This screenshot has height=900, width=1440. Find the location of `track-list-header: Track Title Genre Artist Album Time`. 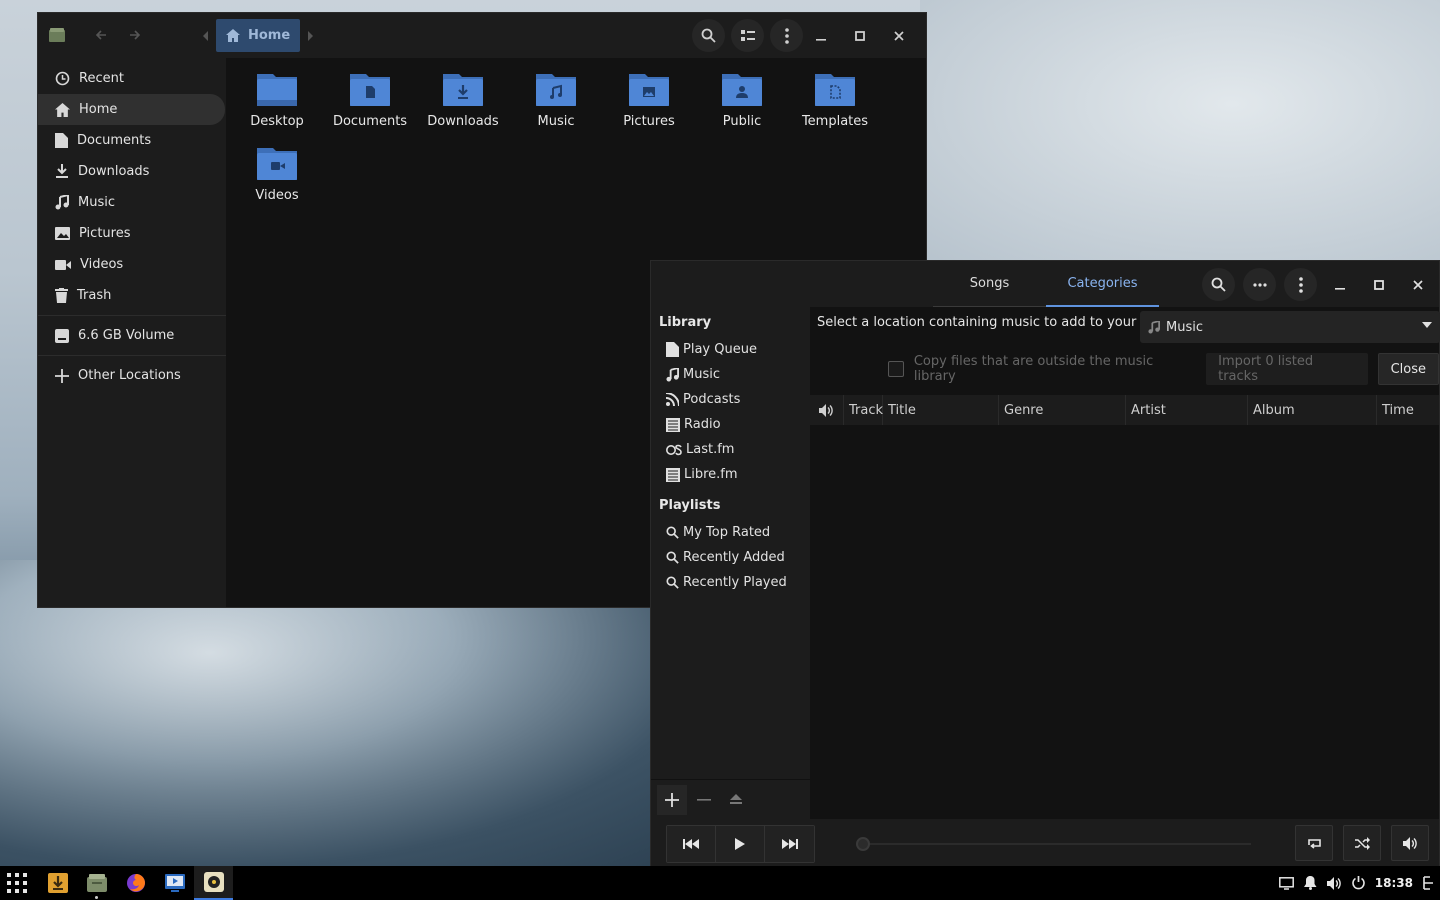

track-list-header: Track Title Genre Artist Album Time is located at coordinates (1124, 410).